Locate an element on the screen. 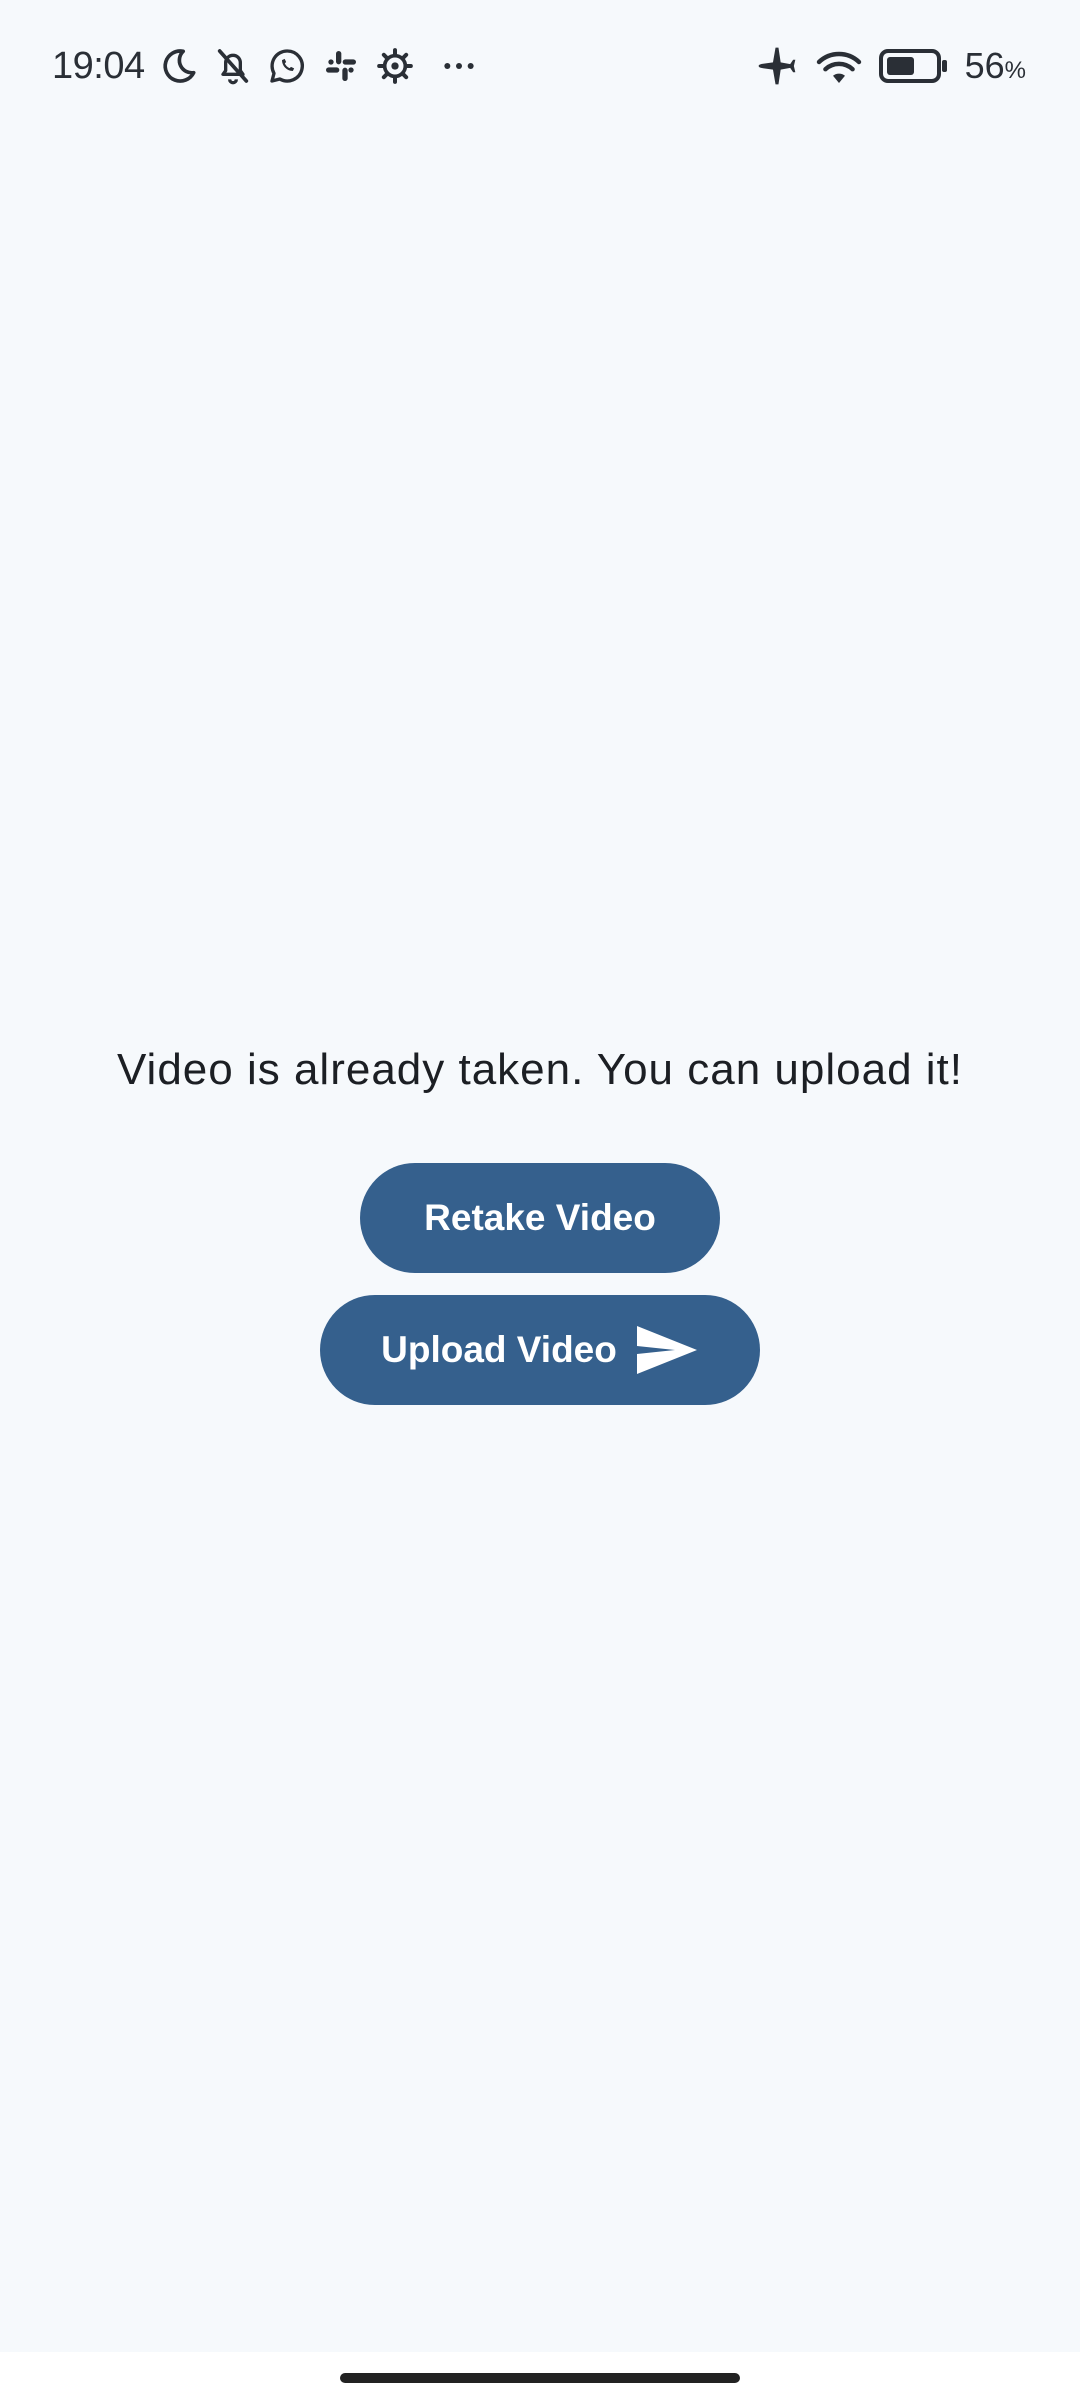 The width and height of the screenshot is (1080, 2400). bell-off-icon is located at coordinates (233, 66).